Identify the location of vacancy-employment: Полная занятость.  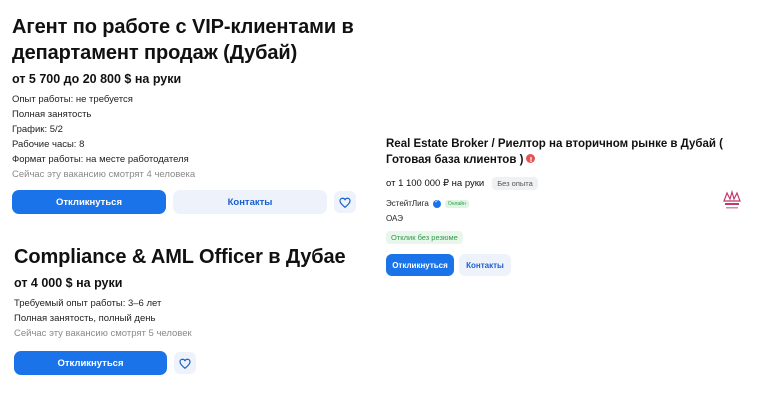
(52, 114).